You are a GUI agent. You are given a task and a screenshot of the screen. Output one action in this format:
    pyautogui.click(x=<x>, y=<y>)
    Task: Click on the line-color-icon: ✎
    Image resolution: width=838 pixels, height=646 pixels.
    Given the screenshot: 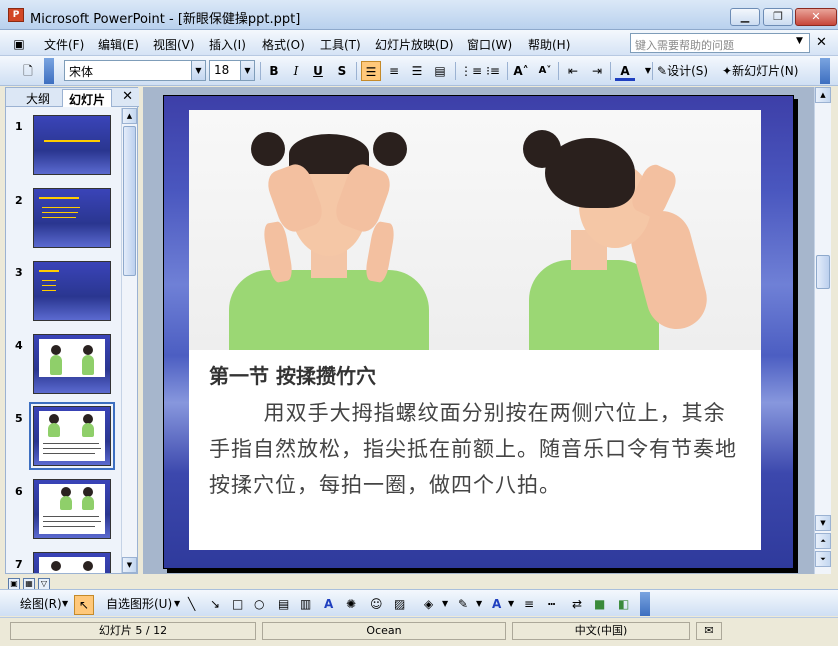 What is the action you would take?
    pyautogui.click(x=463, y=604)
    